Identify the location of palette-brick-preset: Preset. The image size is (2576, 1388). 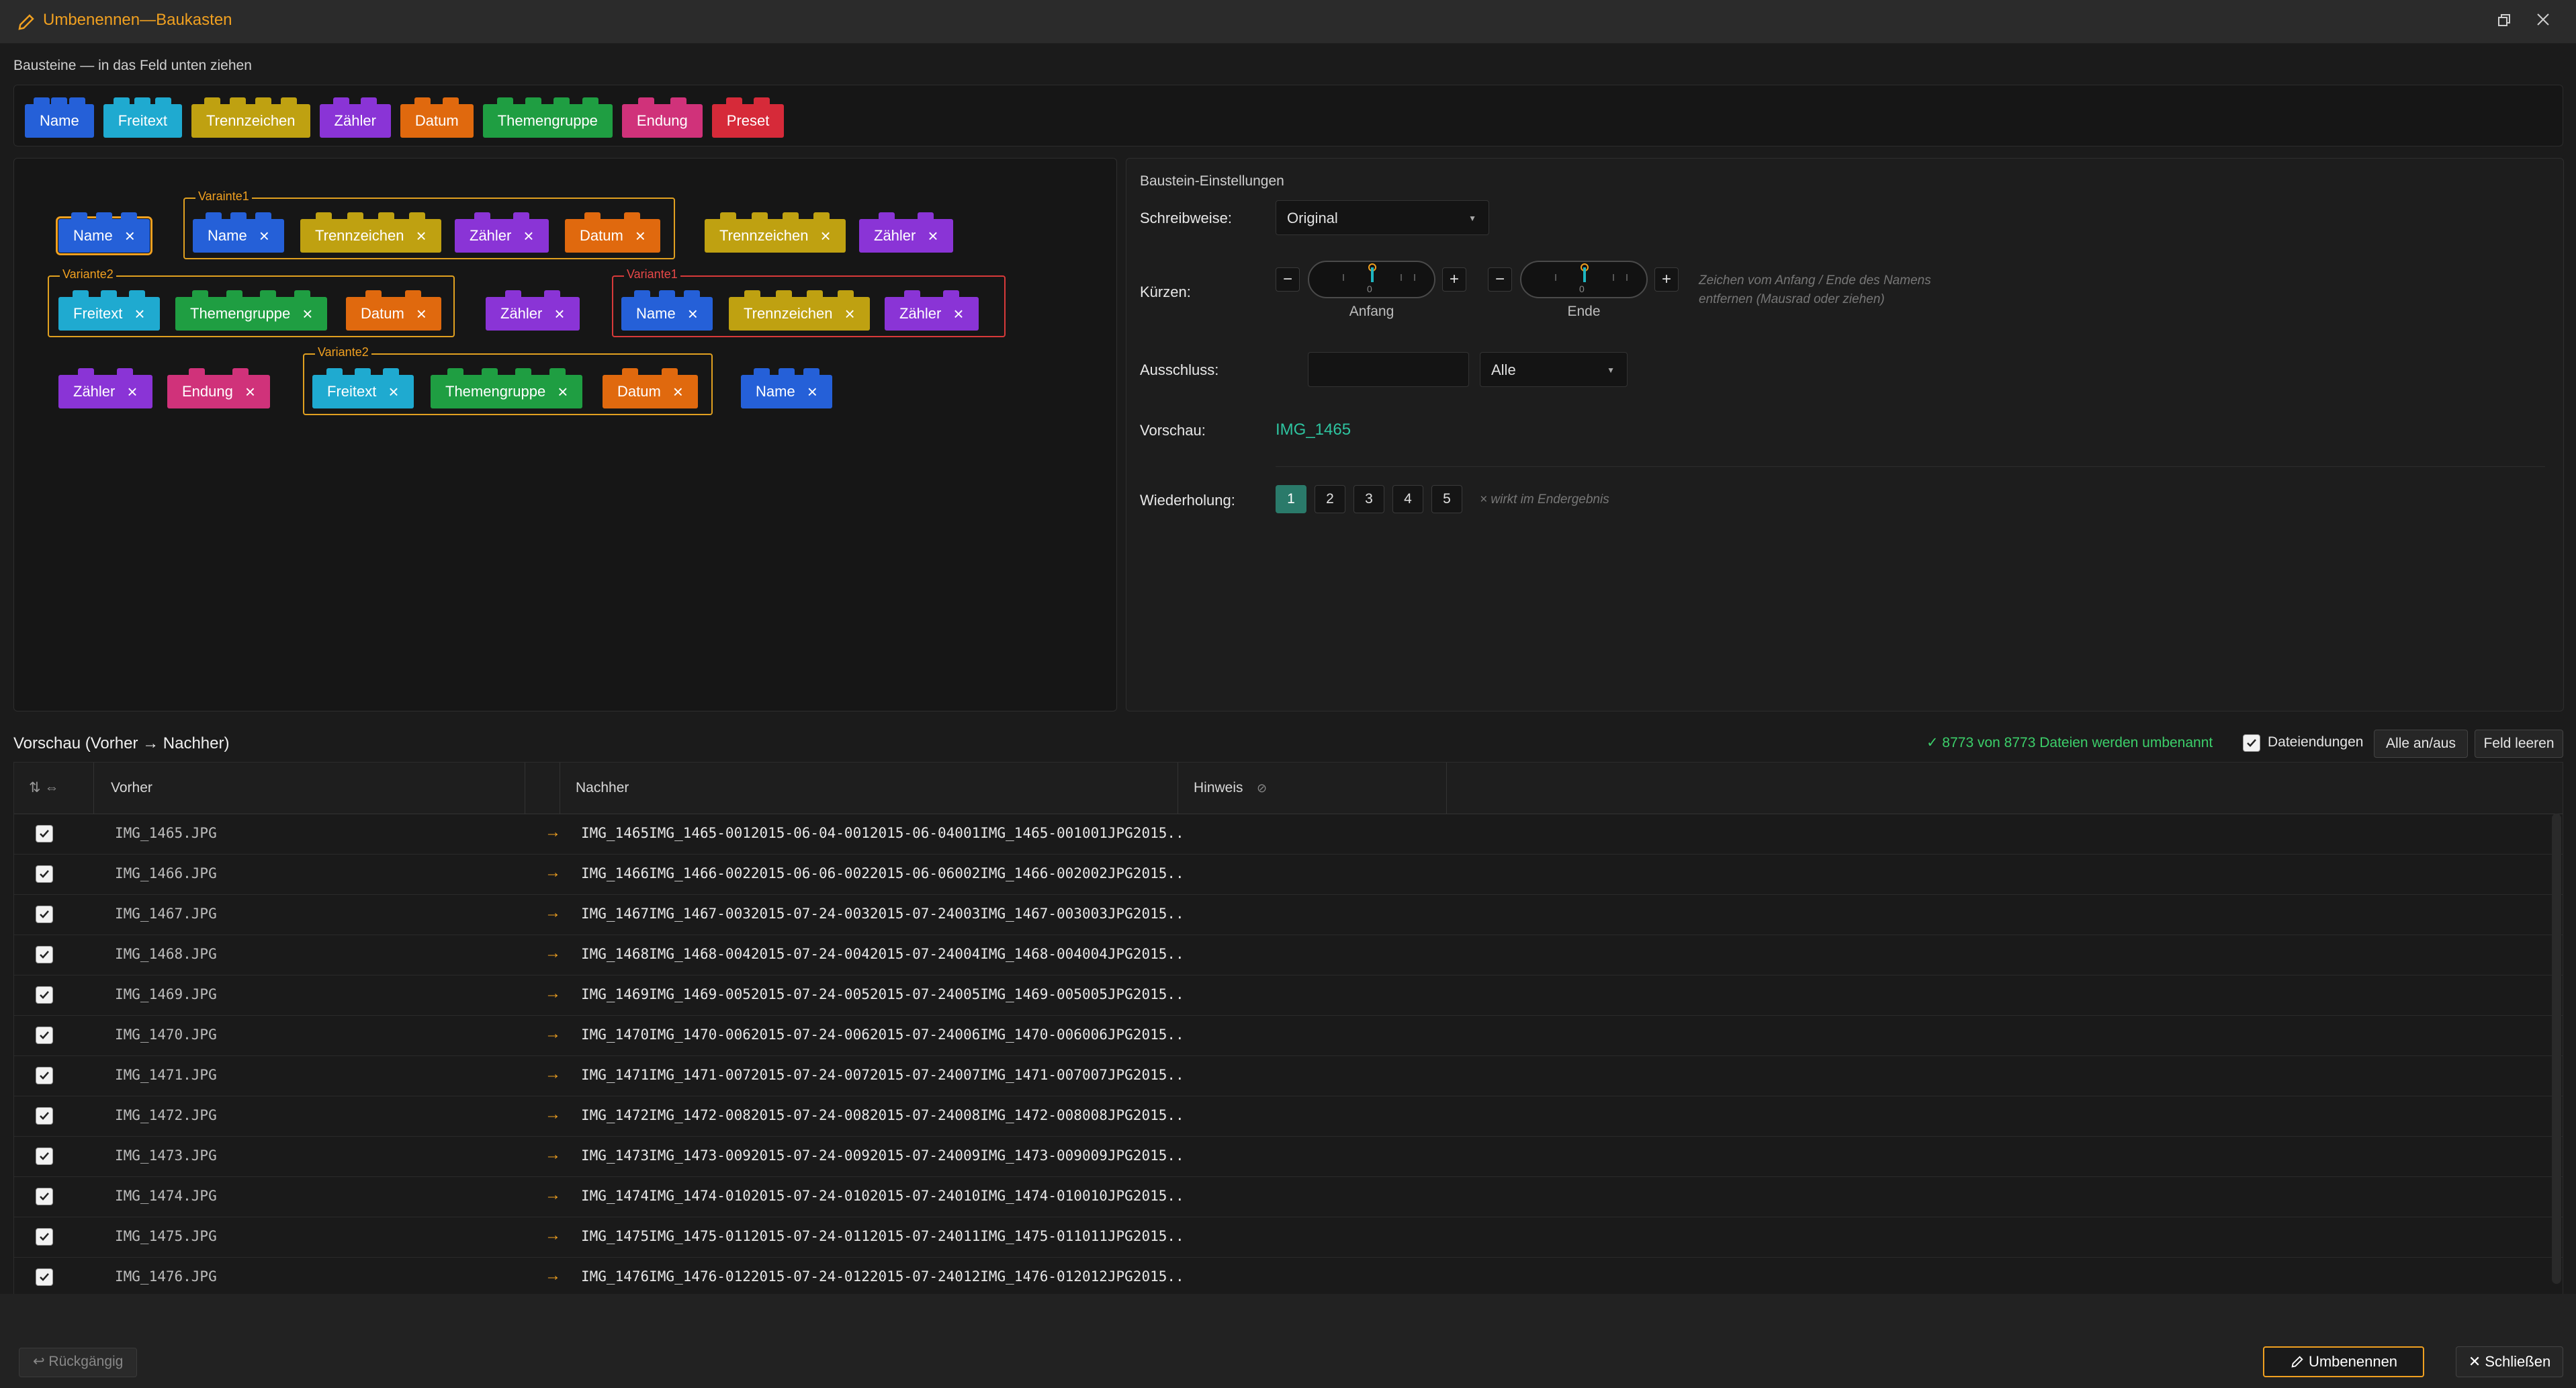
(748, 117).